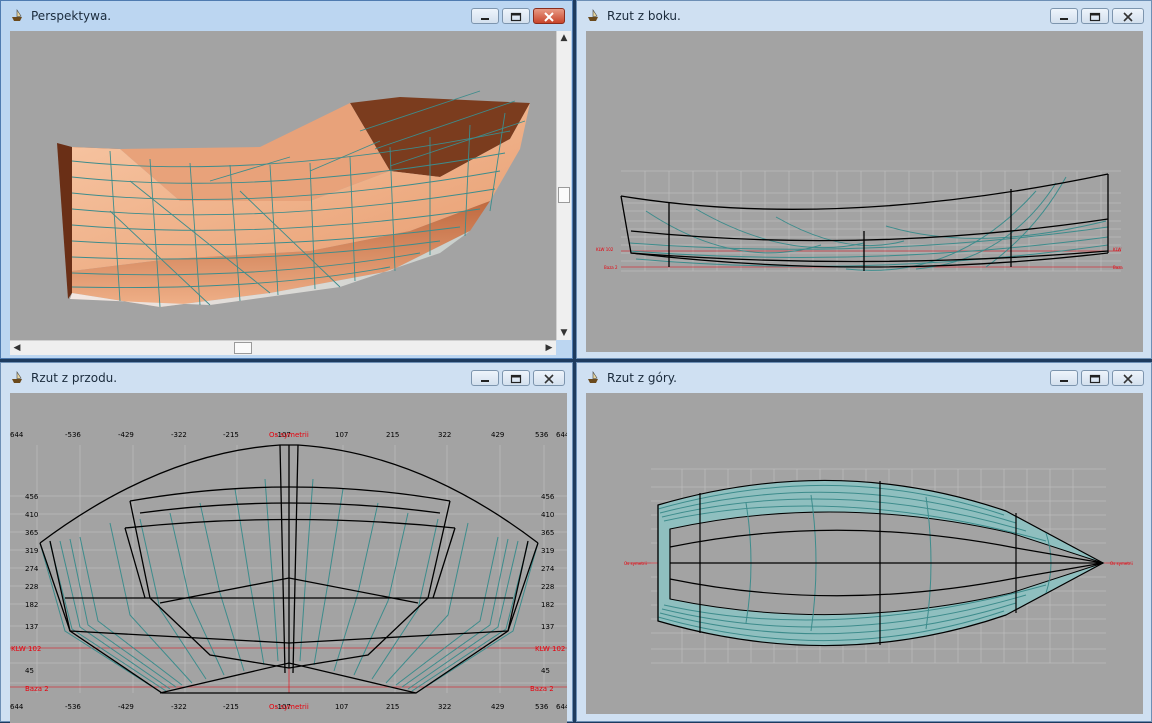 The image size is (1152, 723). Describe the element at coordinates (286, 16) in the screenshot. I see `titlebar: Perspektywa.` at that location.